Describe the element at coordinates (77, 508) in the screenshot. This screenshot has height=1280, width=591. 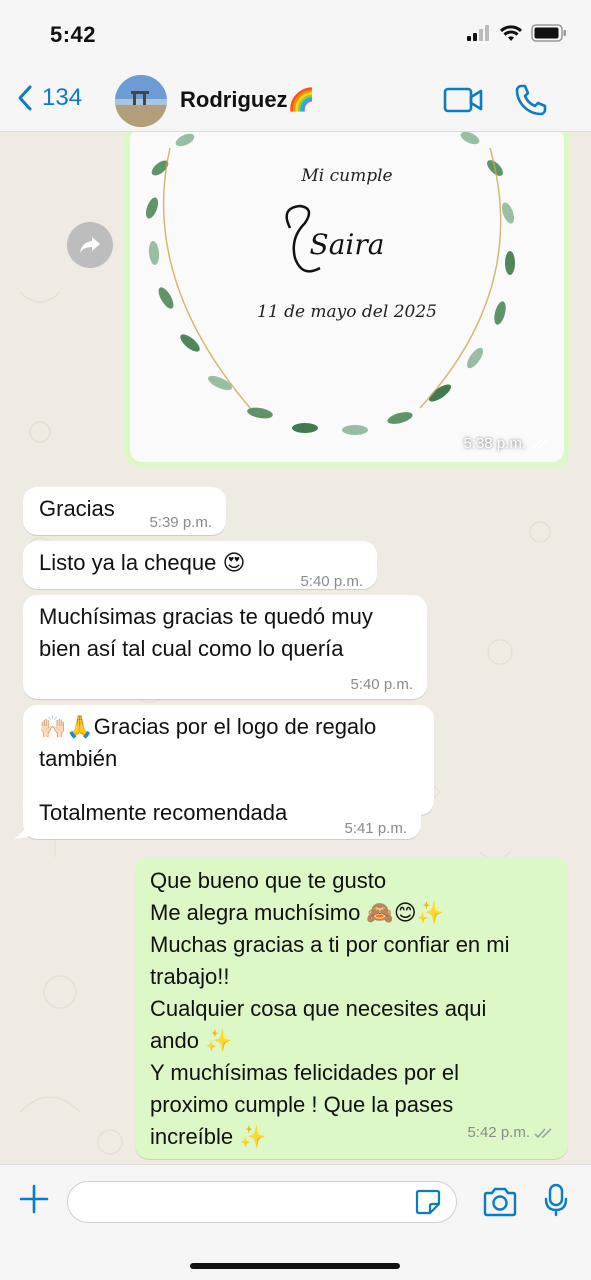
I see `message-text: Gracias` at that location.